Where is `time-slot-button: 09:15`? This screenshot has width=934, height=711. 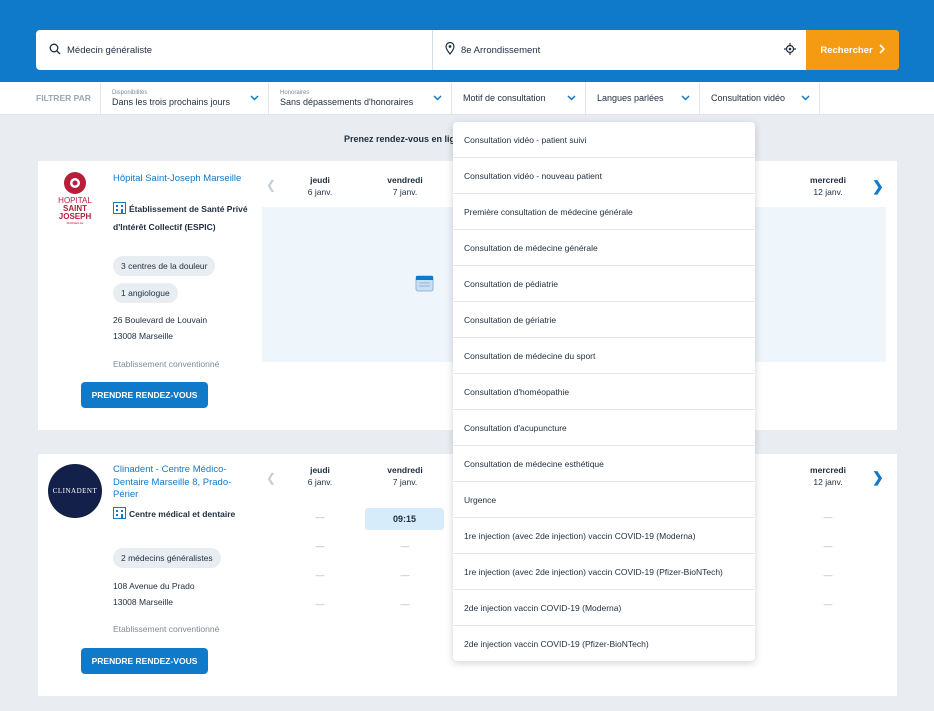
time-slot-button: 09:15 is located at coordinates (404, 519).